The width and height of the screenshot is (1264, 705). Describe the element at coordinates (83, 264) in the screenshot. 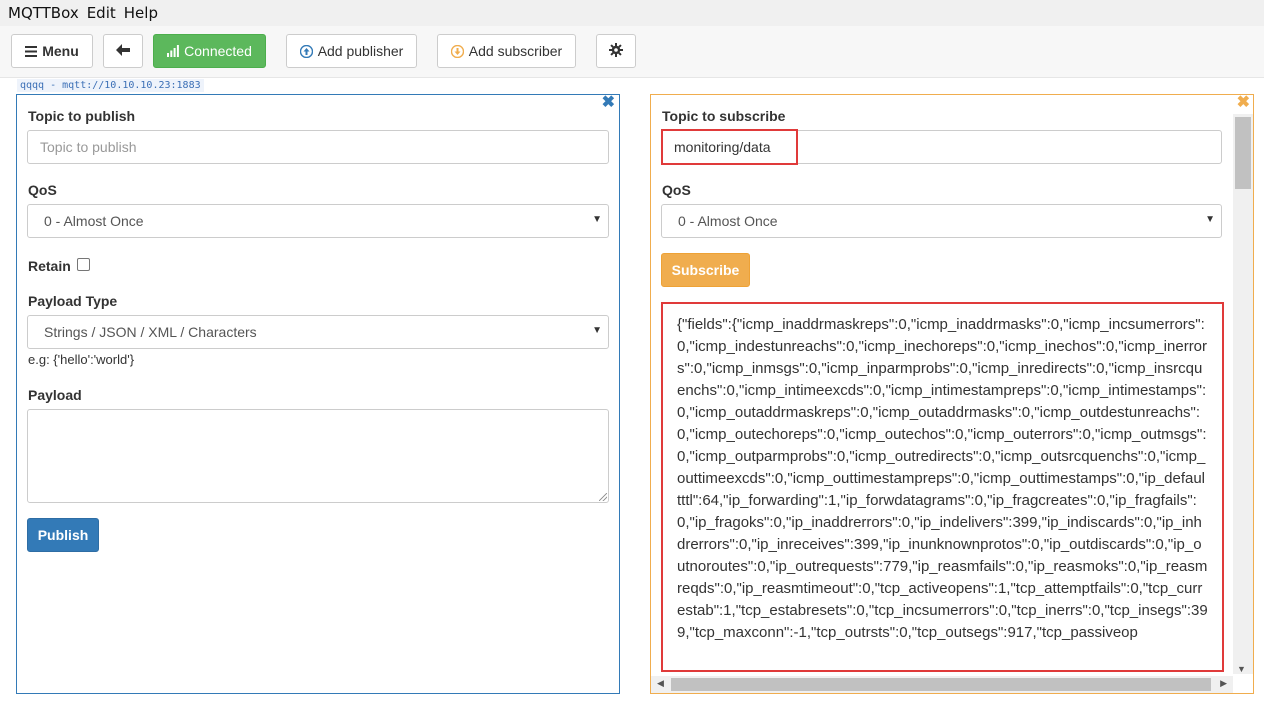

I see `retain-checkbox` at that location.